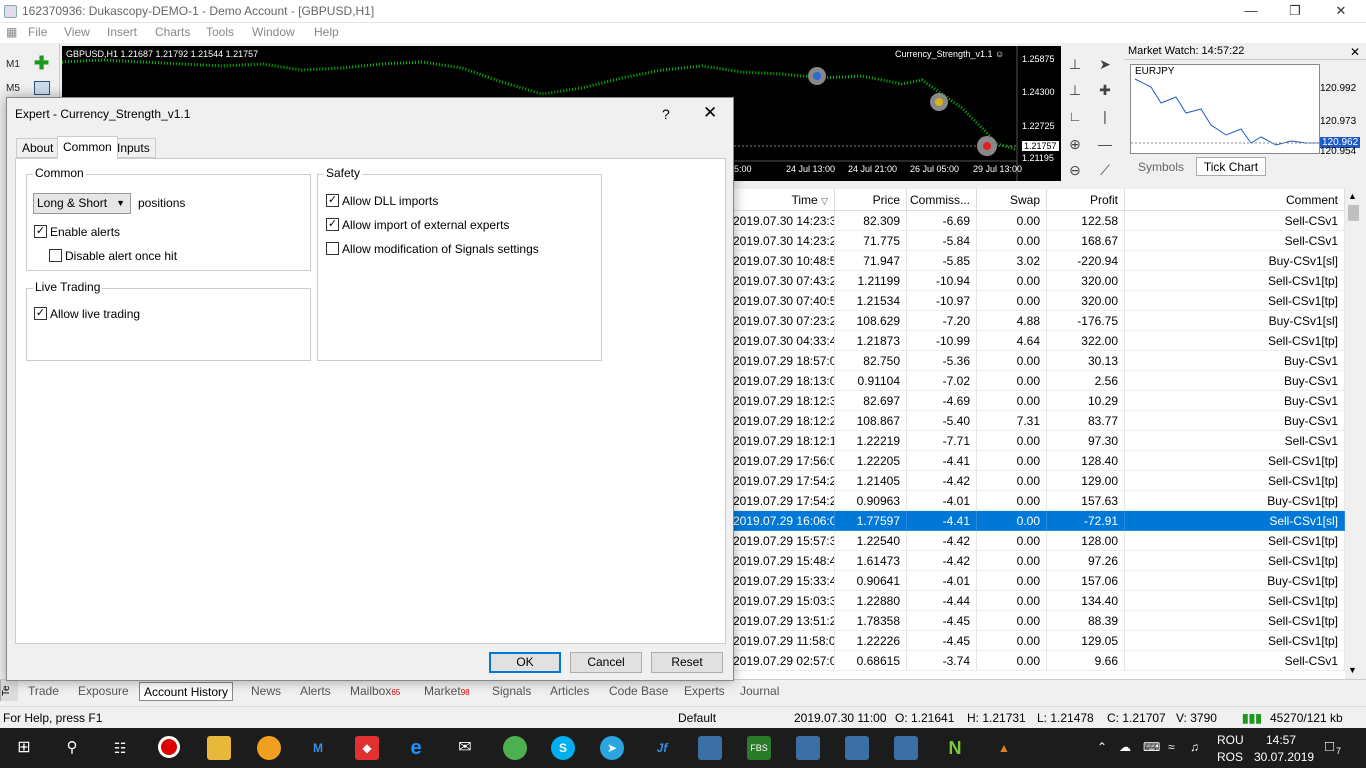 Image resolution: width=1366 pixels, height=768 pixels. Describe the element at coordinates (24, 748) in the screenshot. I see `windows-start-icon: ⊞` at that location.